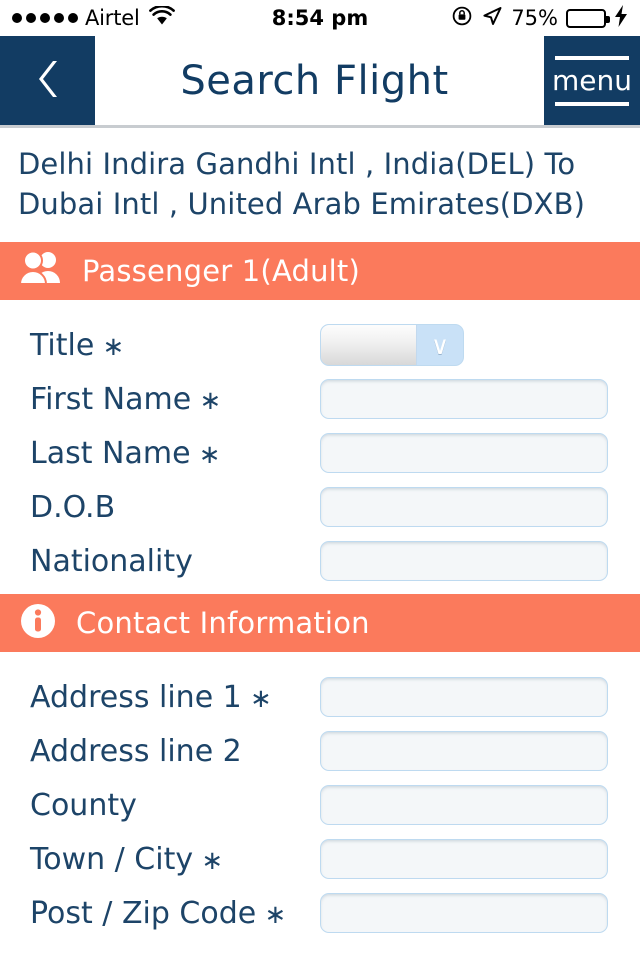 The width and height of the screenshot is (640, 960). What do you see at coordinates (464, 561) in the screenshot?
I see `input-nationality` at bounding box center [464, 561].